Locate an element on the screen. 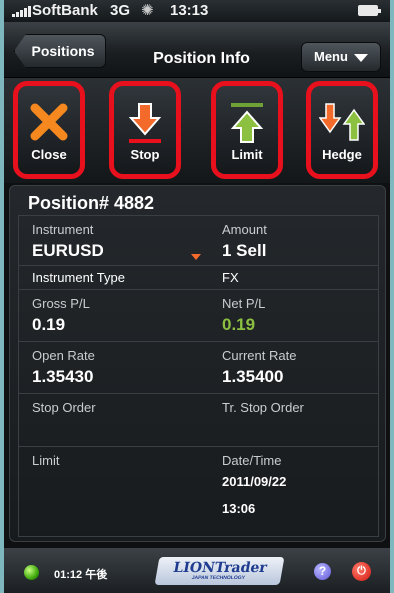  instrument-label: Instrument is located at coordinates (63, 229).